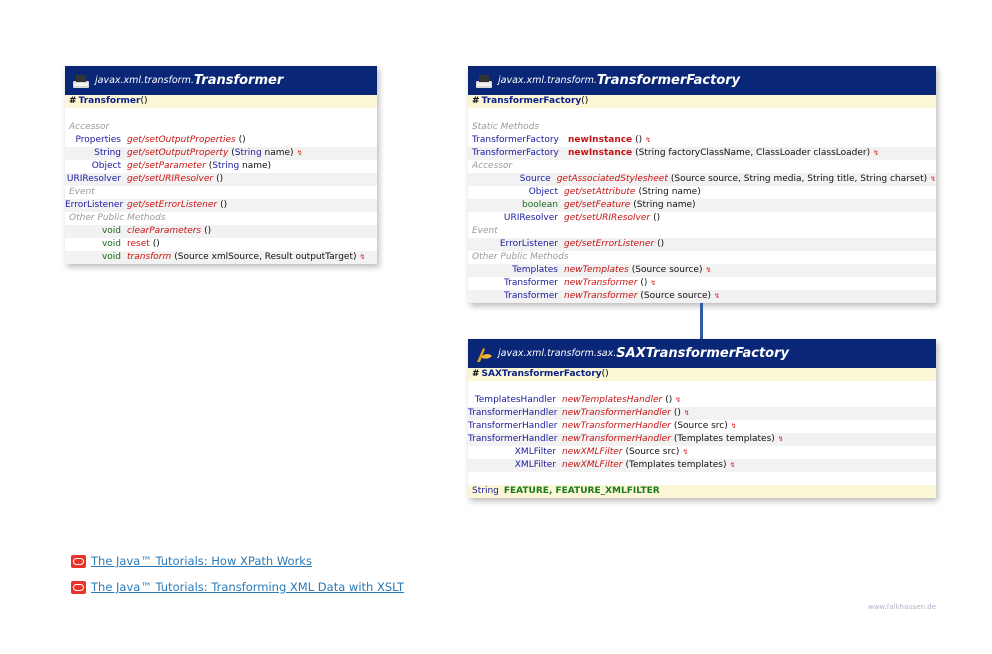 This screenshot has height=654, width=992. What do you see at coordinates (702, 452) in the screenshot?
I see `method-row: XMLFilter newXMLFilter (Source src) ↯` at bounding box center [702, 452].